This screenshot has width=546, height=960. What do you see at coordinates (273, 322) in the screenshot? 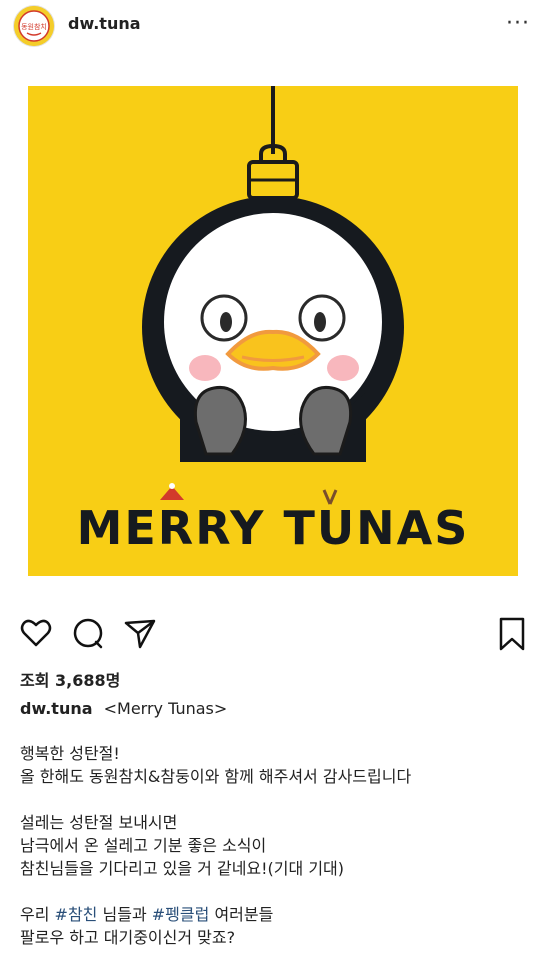
I see `ornament-face` at bounding box center [273, 322].